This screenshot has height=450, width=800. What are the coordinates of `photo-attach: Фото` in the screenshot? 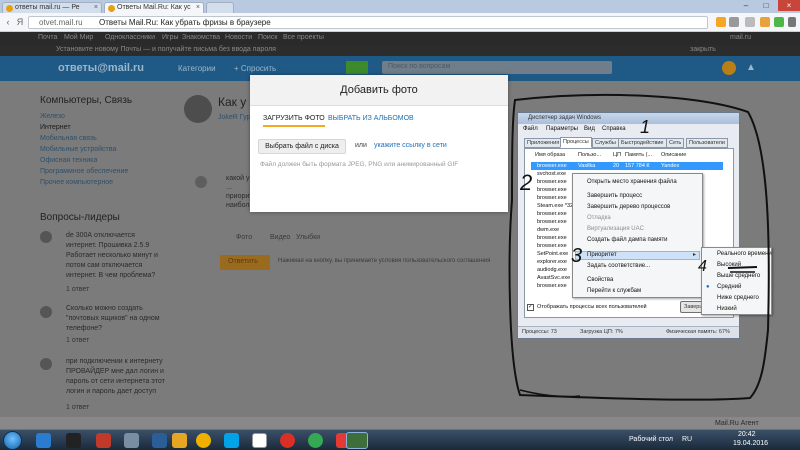 It's located at (244, 237).